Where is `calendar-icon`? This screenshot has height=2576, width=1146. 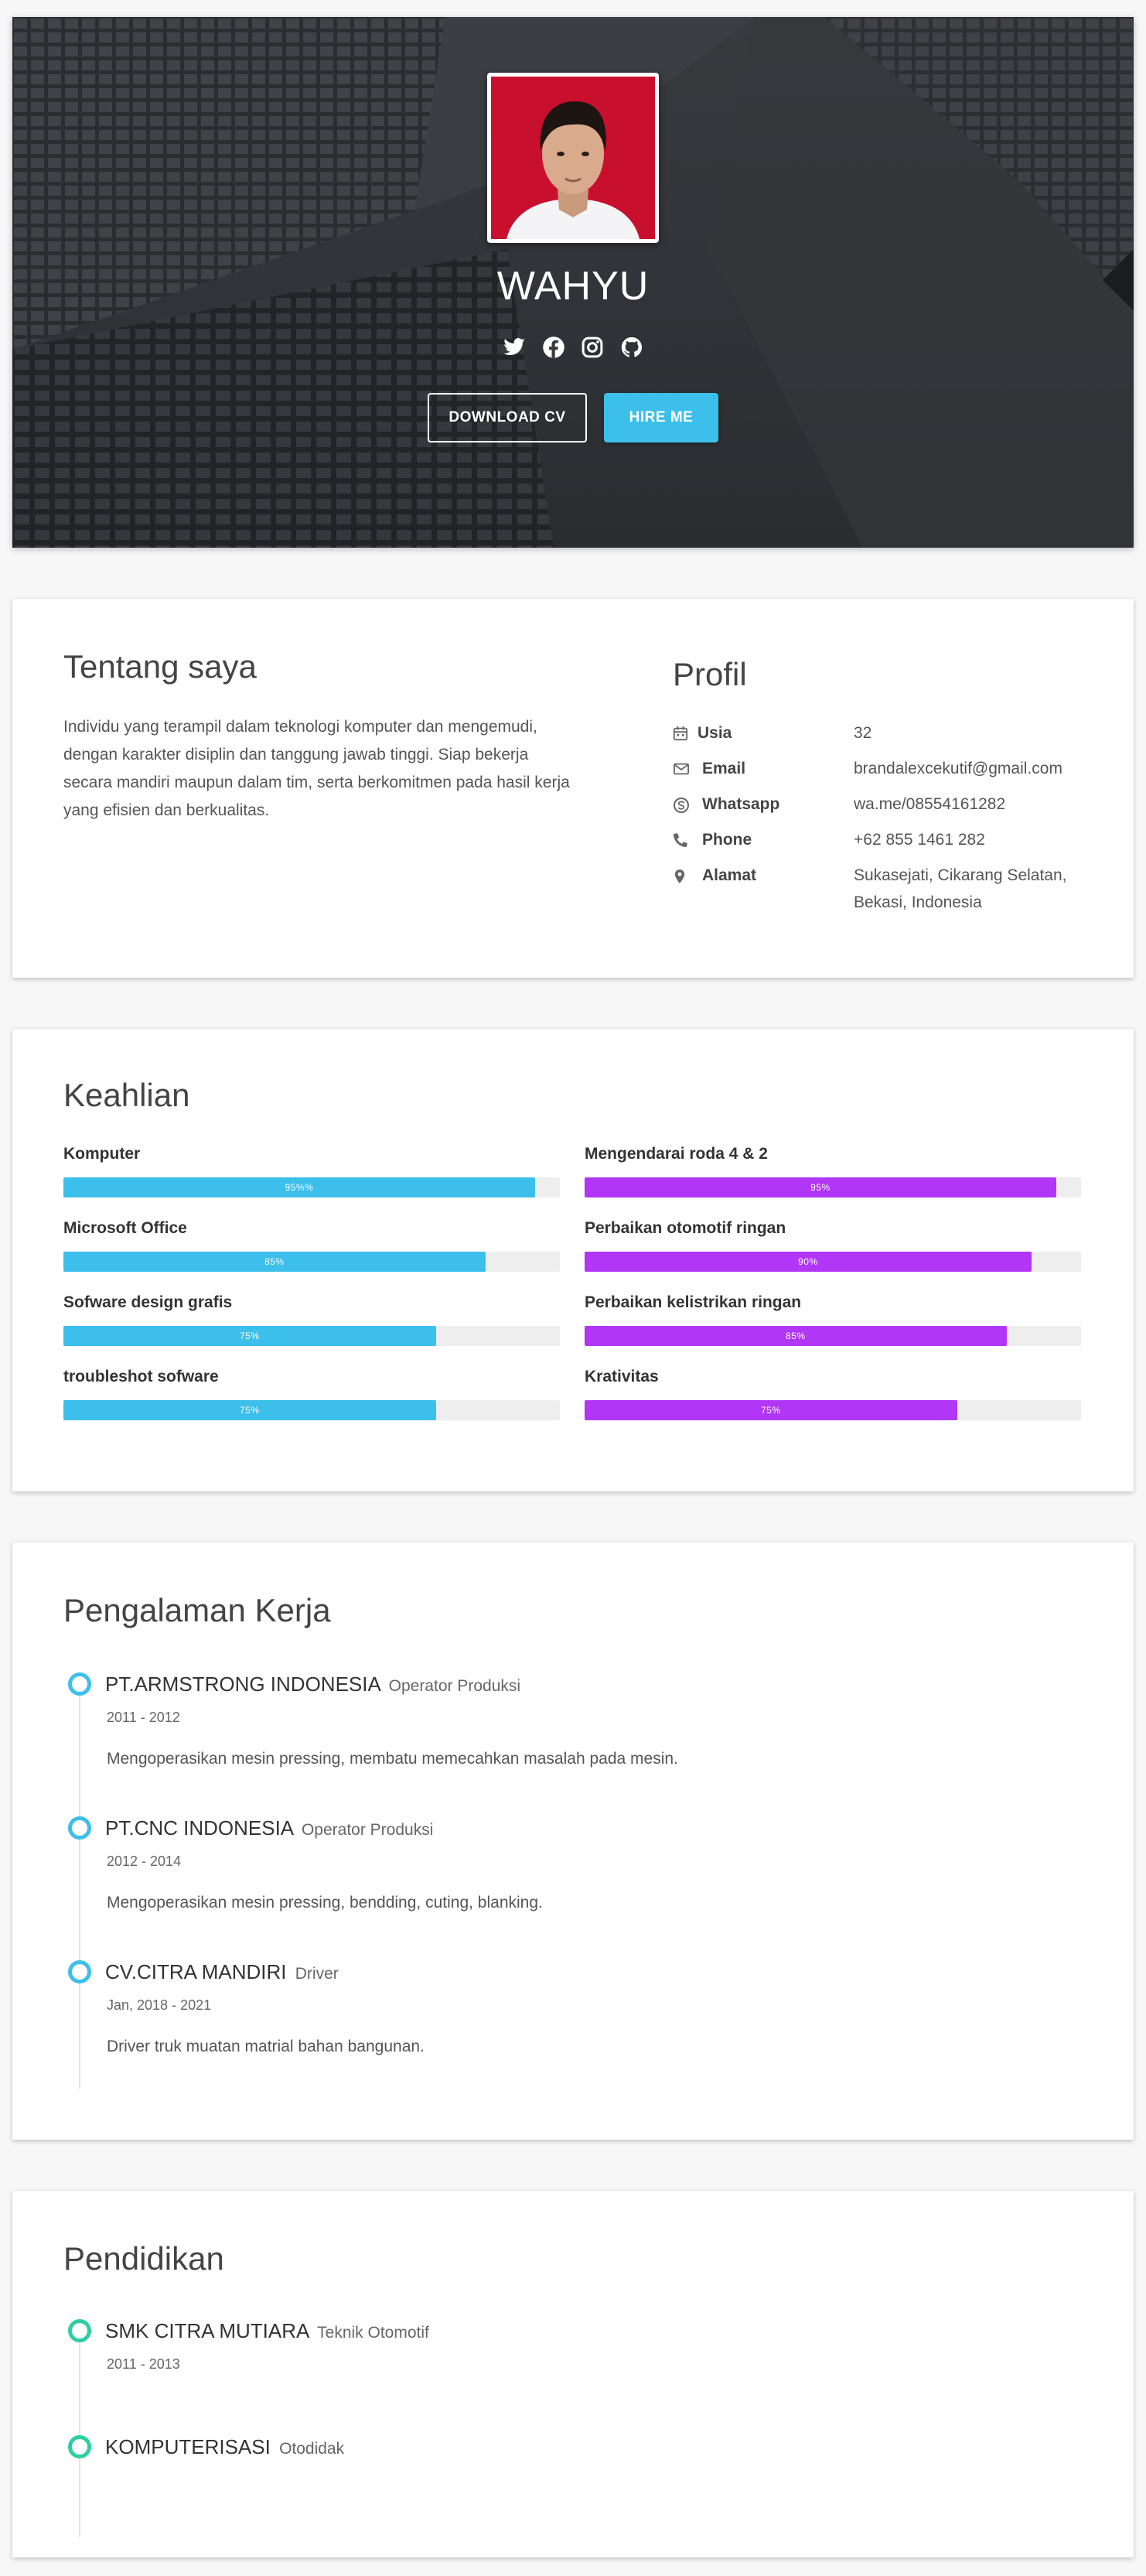
calendar-icon is located at coordinates (681, 734).